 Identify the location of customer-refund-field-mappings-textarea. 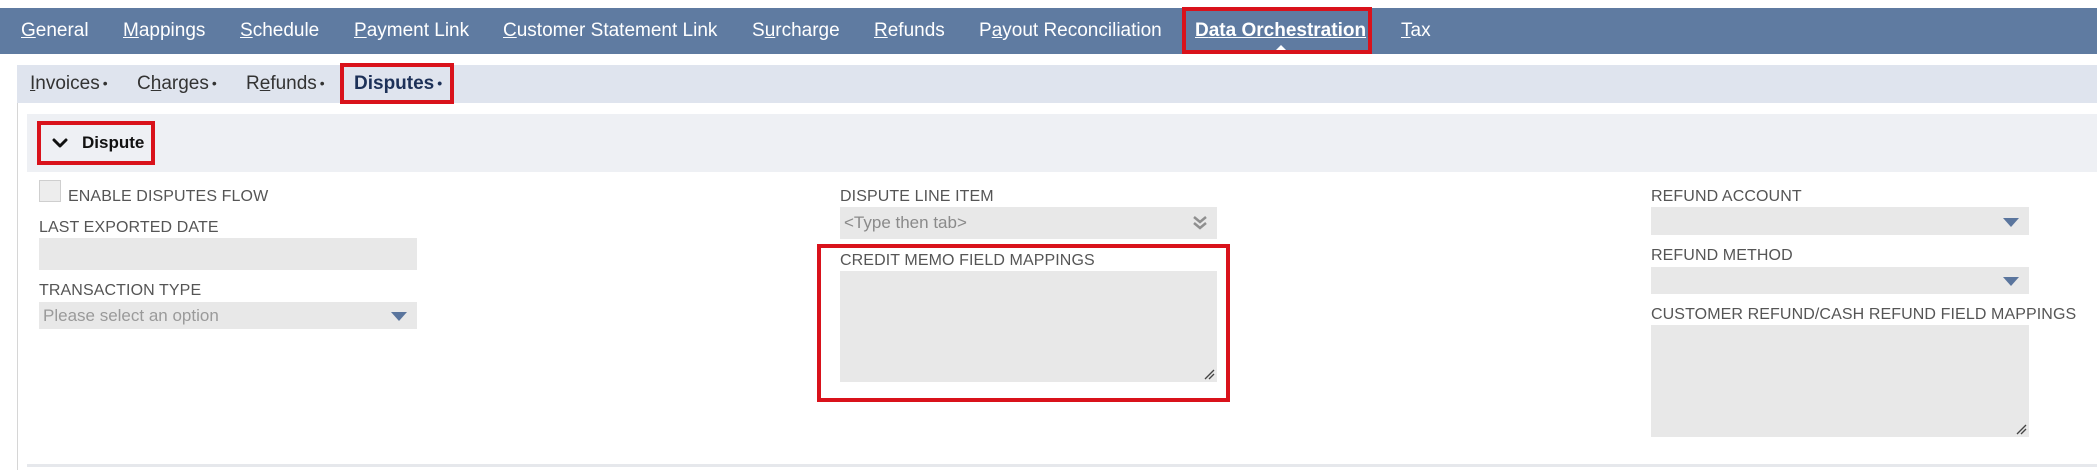
(1840, 381).